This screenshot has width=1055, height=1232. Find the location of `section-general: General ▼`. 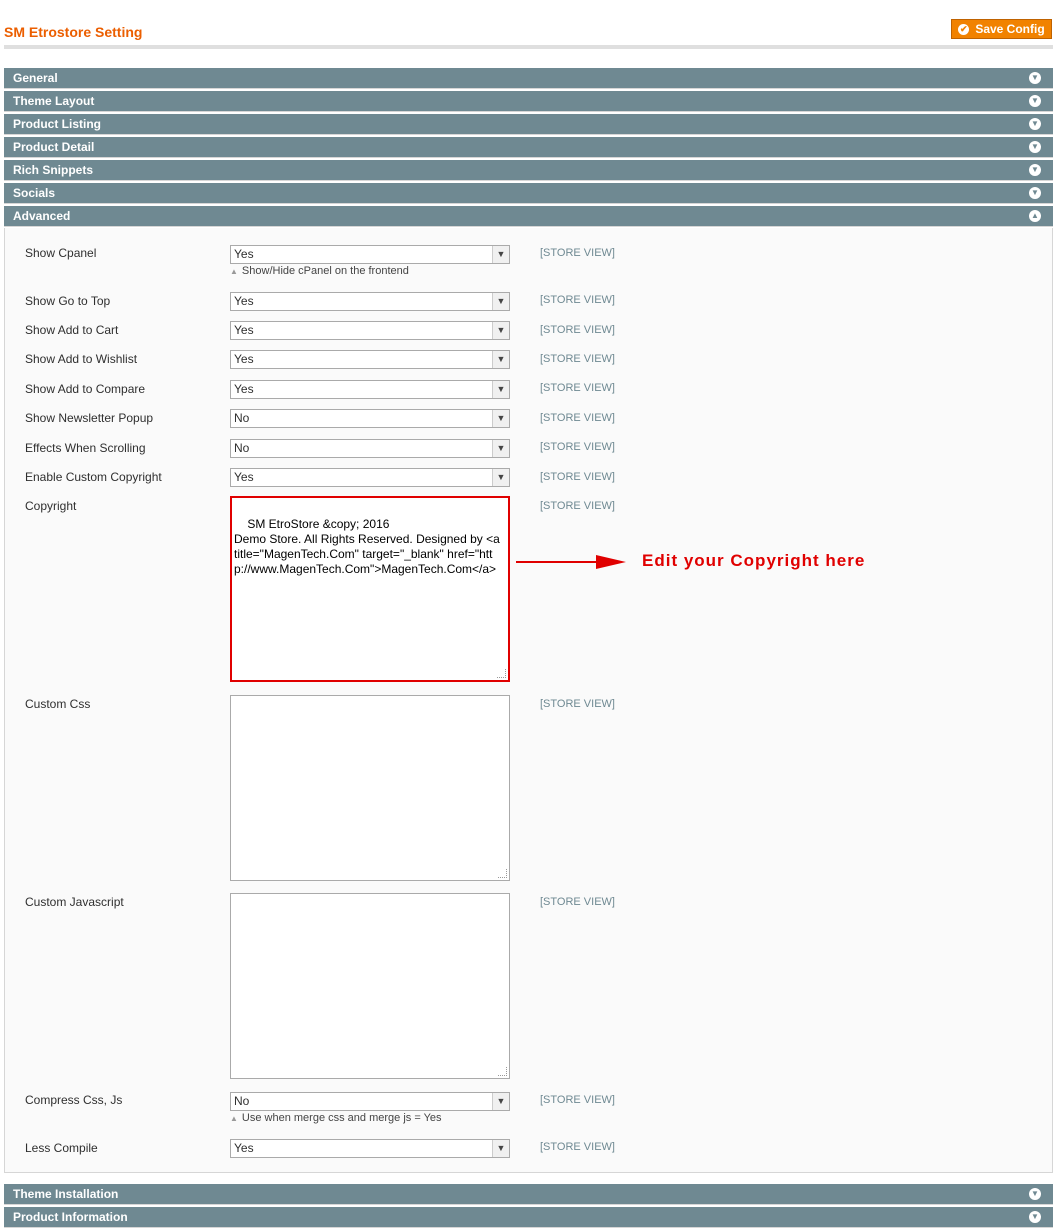

section-general: General ▼ is located at coordinates (528, 78).